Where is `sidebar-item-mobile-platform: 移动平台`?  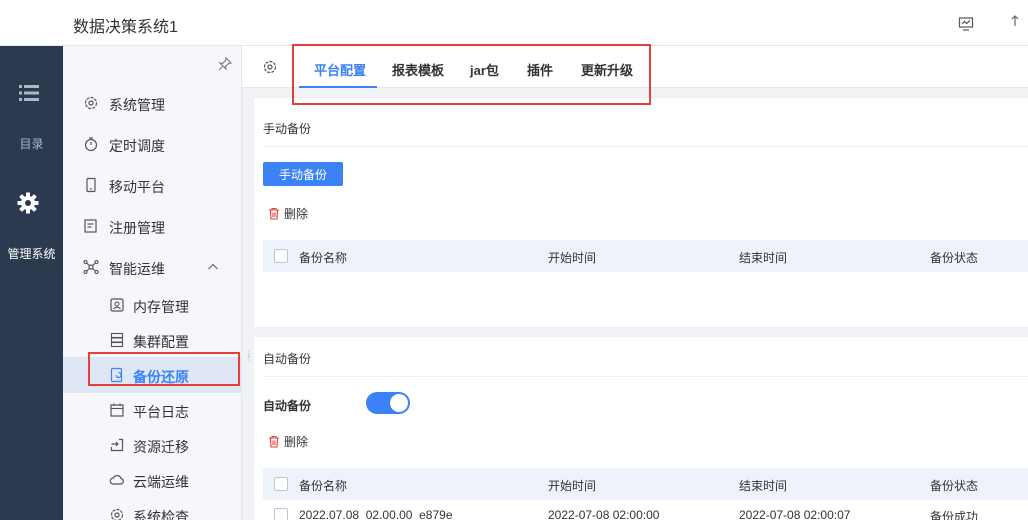 sidebar-item-mobile-platform: 移动平台 is located at coordinates (152, 185).